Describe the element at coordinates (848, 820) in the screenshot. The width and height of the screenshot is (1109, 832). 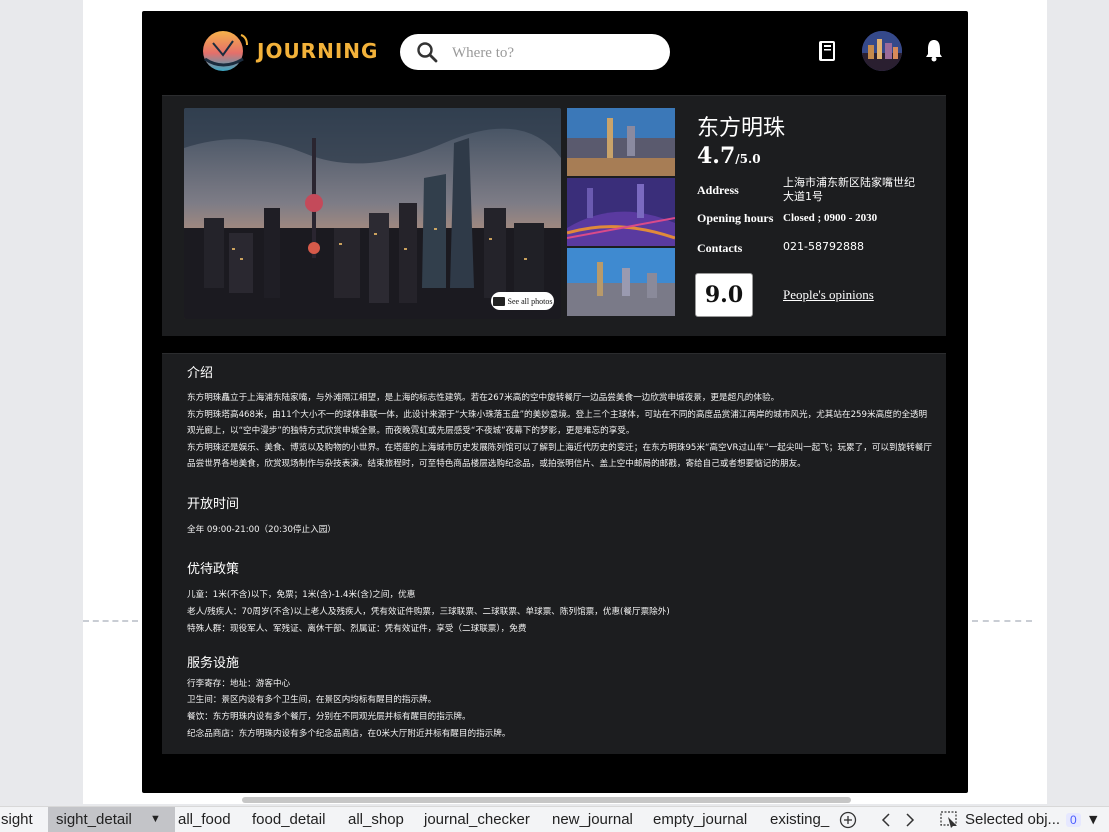
I see `add-page-icon` at that location.